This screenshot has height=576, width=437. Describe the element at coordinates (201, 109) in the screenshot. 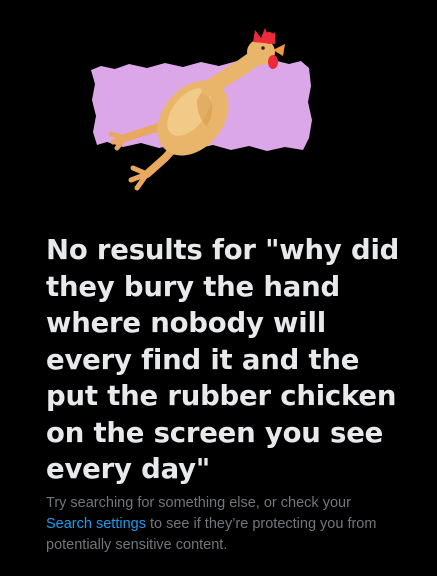

I see `rubber-chicken-icon` at that location.